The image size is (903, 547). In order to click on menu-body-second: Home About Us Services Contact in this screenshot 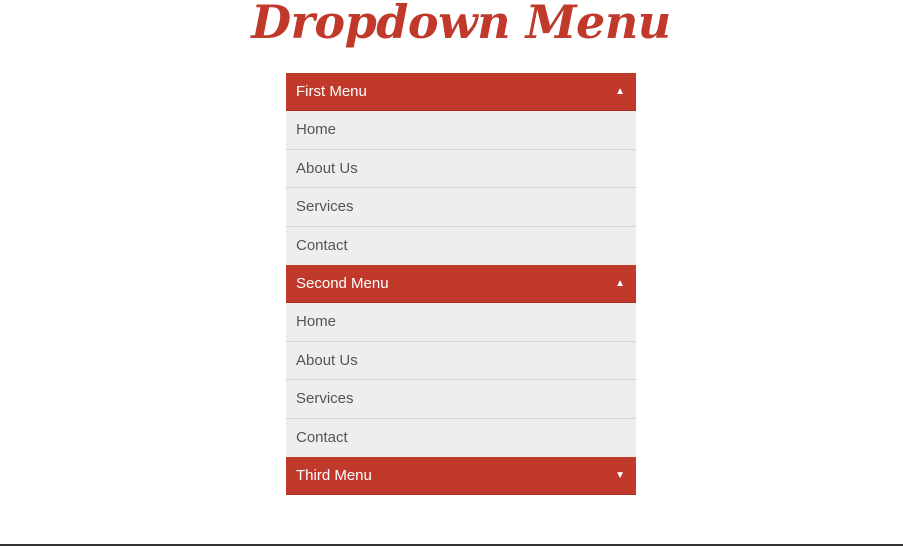, I will do `click(461, 380)`.